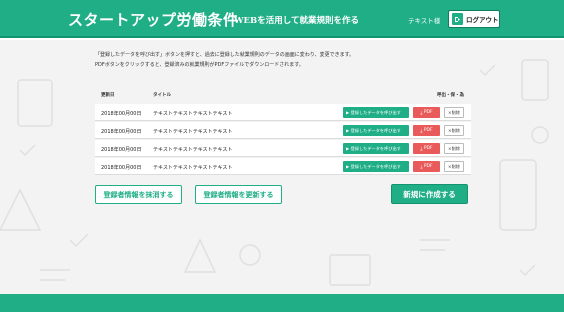 The width and height of the screenshot is (564, 312). Describe the element at coordinates (238, 194) in the screenshot. I see `update-registrant-button: 登録者情報を更新する` at that location.